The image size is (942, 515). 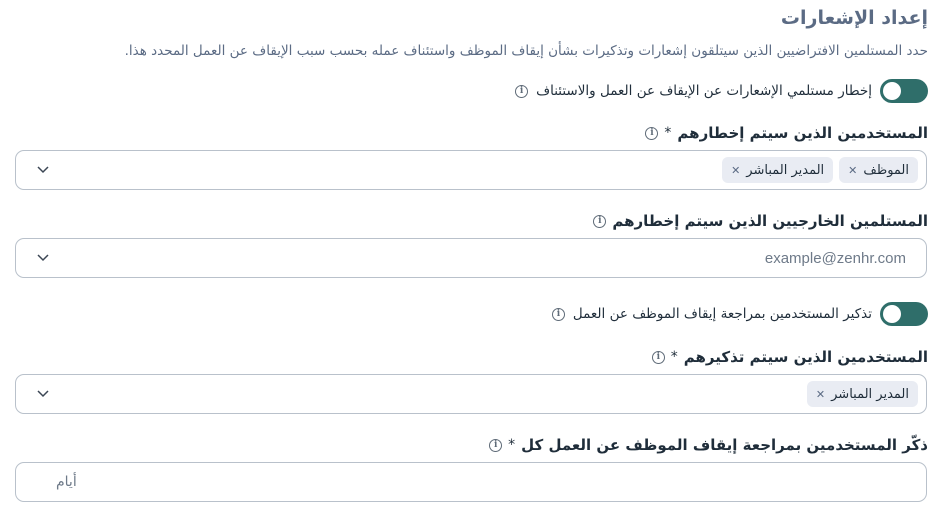 I want to click on chip-label: الموظف, so click(x=886, y=170).